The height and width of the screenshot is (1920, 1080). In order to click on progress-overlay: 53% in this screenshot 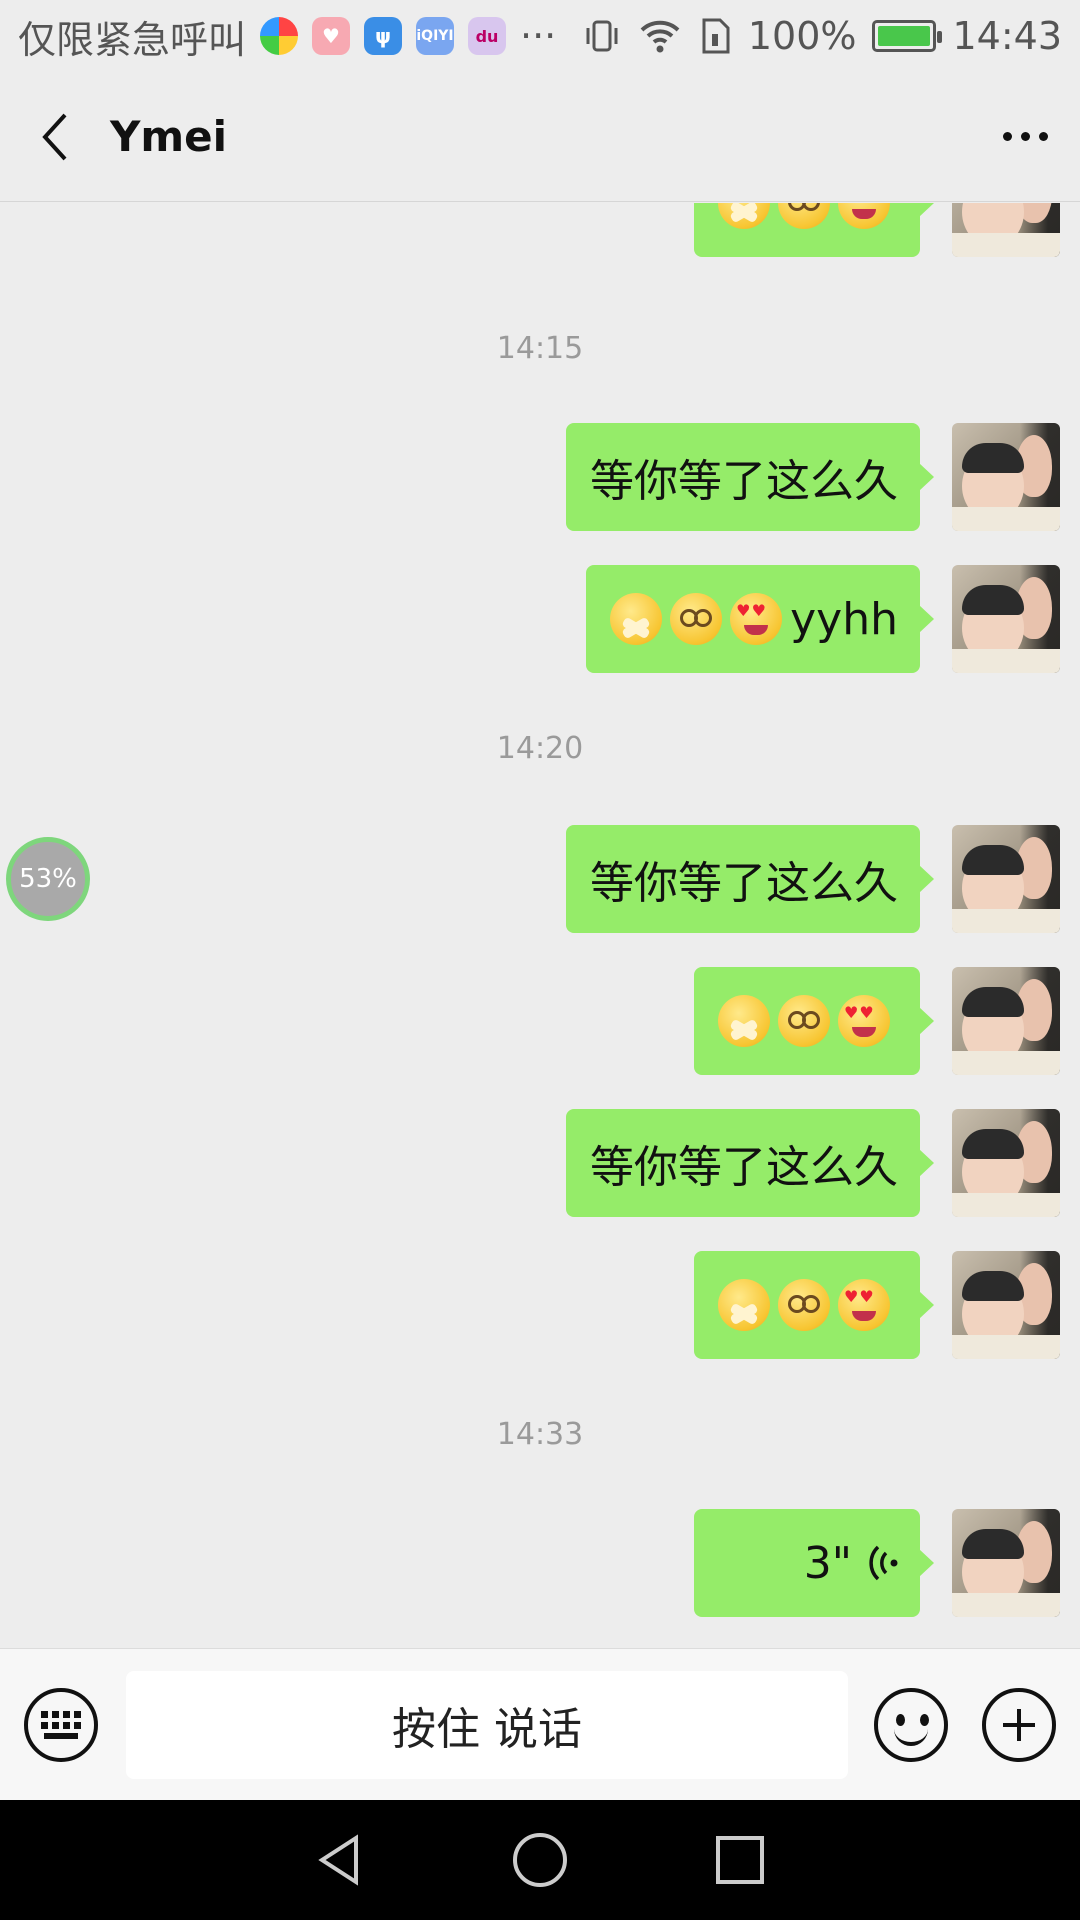, I will do `click(48, 879)`.